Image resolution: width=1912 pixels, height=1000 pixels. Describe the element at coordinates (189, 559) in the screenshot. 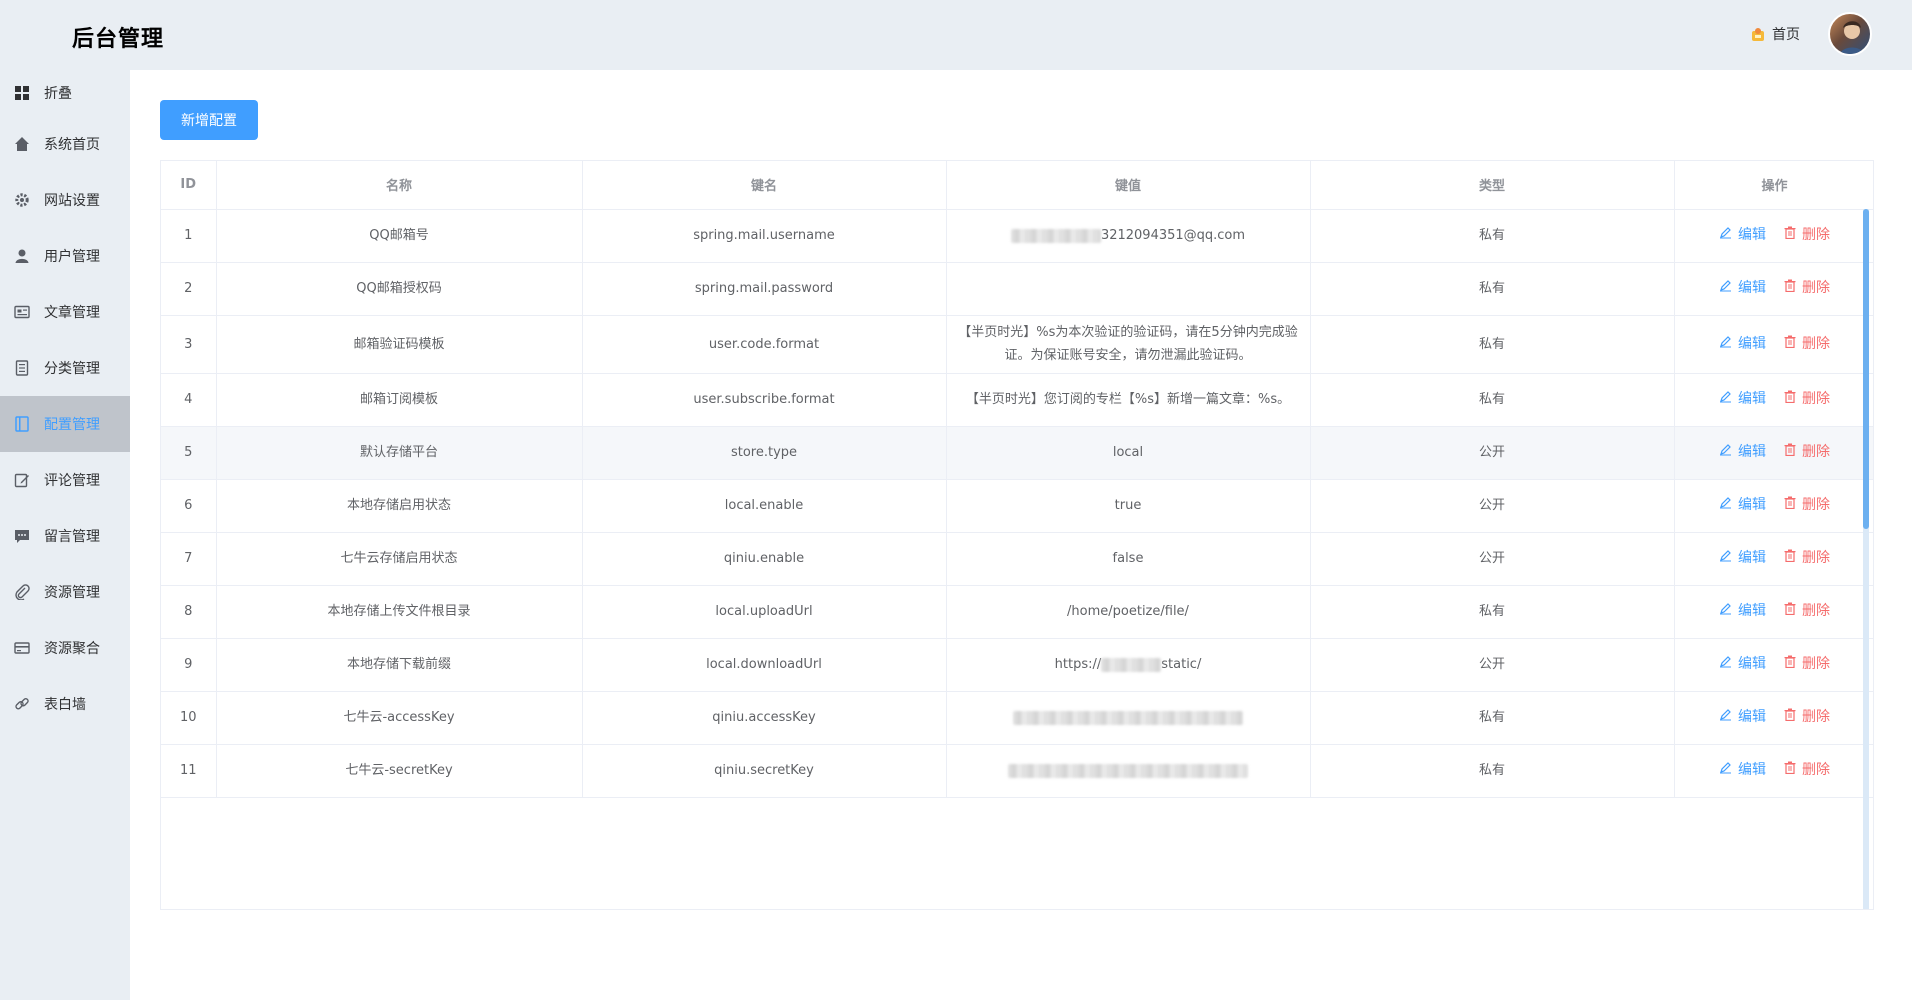

I see `cell-id: 7` at that location.